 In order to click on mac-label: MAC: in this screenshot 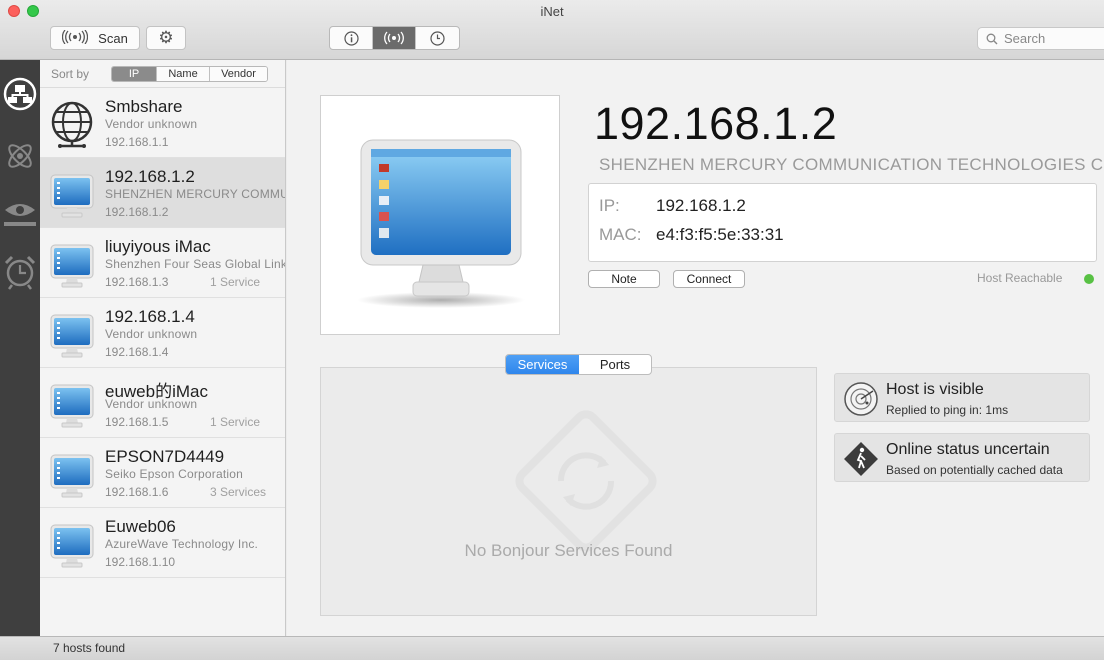, I will do `click(620, 234)`.